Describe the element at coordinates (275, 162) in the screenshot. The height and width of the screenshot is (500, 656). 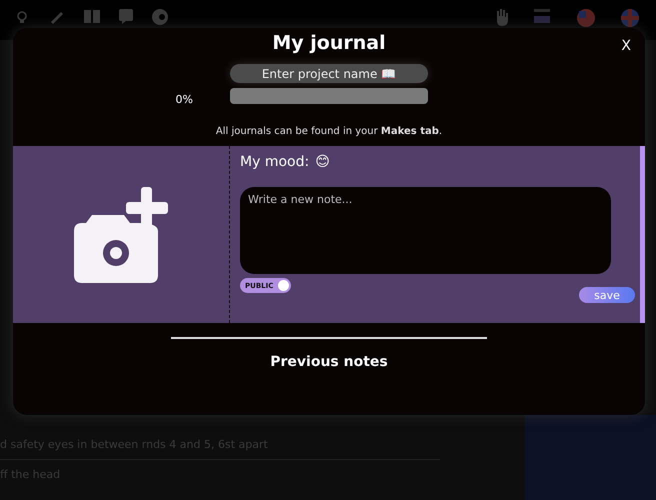
I see `mood-label: My mood:` at that location.